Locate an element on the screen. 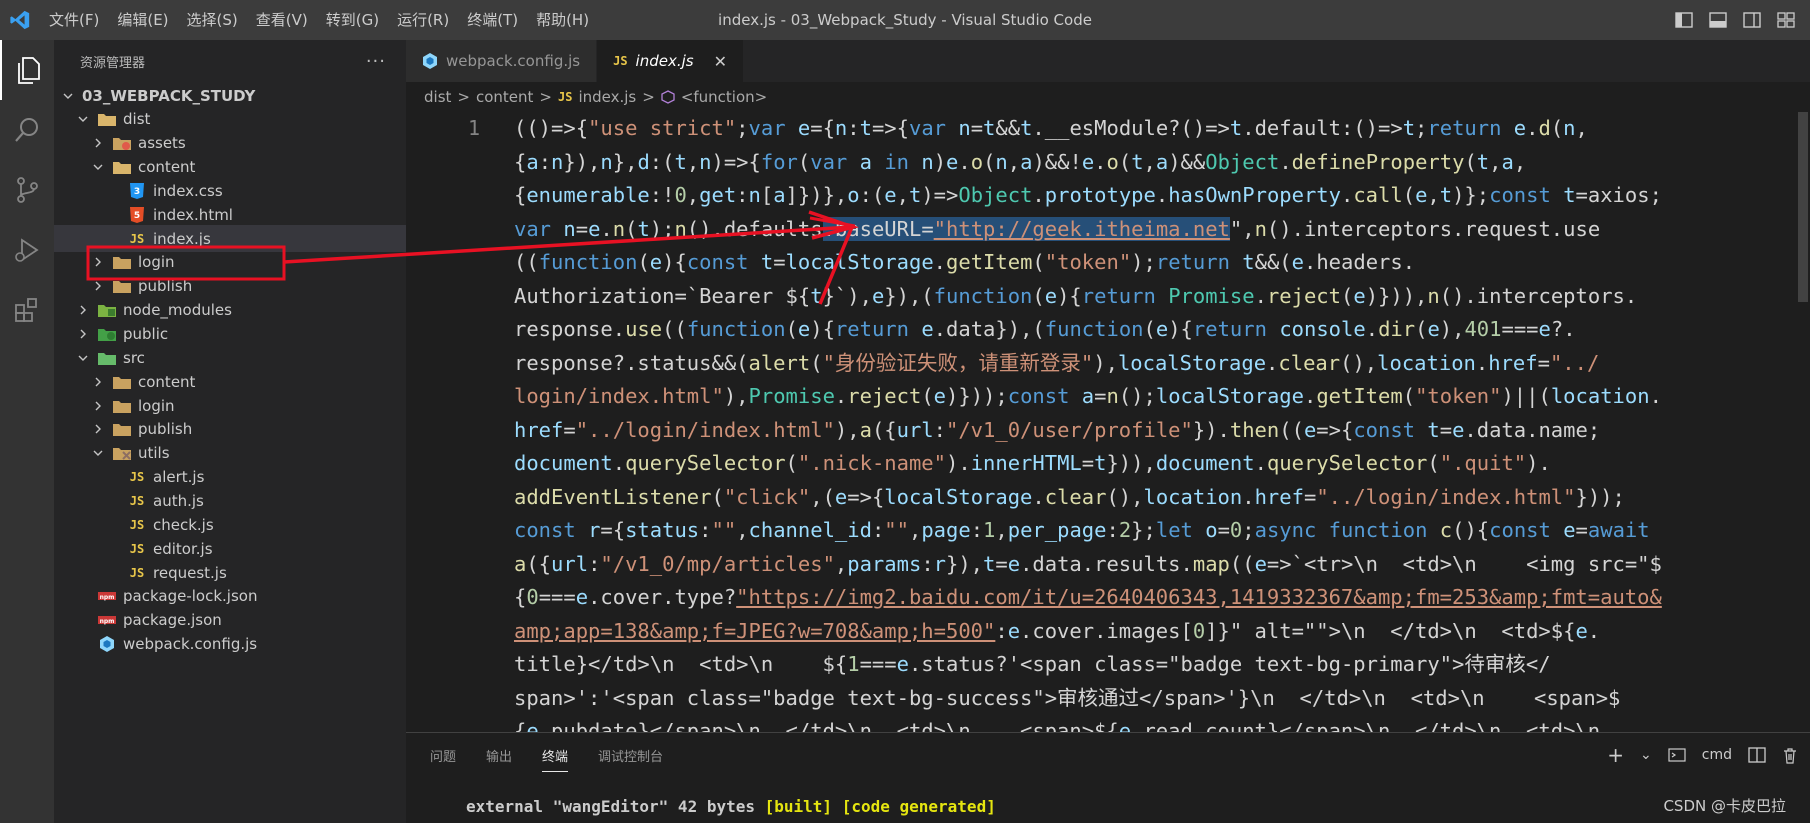 Image resolution: width=1810 pixels, height=823 pixels. tab-webpack-config: webpack.config.js is located at coordinates (502, 61).